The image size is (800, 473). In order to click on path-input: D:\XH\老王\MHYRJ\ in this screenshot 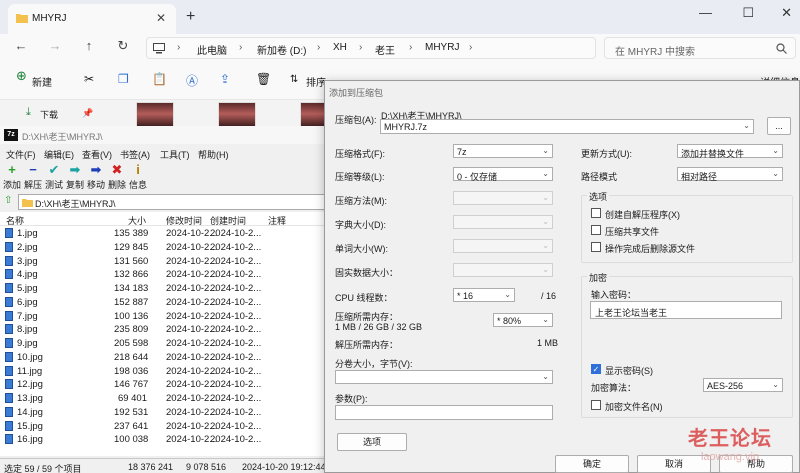, I will do `click(172, 202)`.